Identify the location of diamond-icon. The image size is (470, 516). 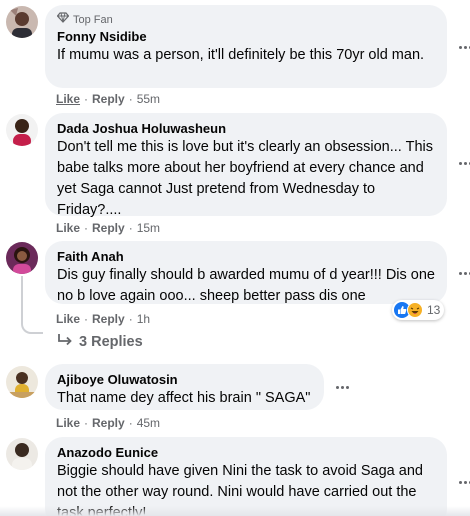
(63, 19).